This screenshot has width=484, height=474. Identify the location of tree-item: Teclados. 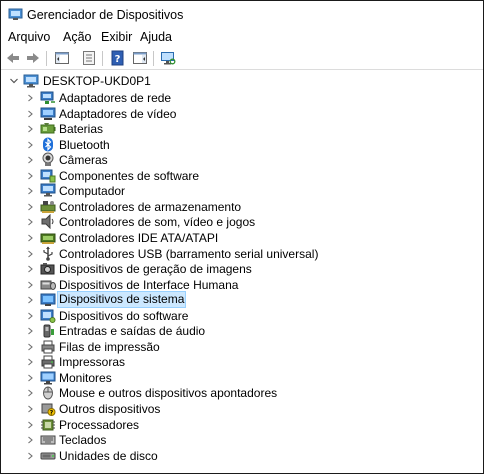
(242, 440).